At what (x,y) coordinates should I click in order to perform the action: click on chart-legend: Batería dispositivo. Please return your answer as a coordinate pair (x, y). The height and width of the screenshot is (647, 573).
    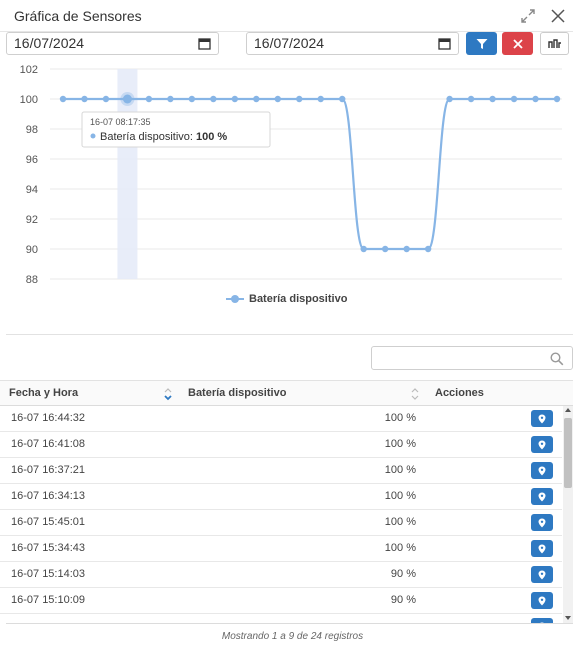
    Looking at the image, I should click on (286, 299).